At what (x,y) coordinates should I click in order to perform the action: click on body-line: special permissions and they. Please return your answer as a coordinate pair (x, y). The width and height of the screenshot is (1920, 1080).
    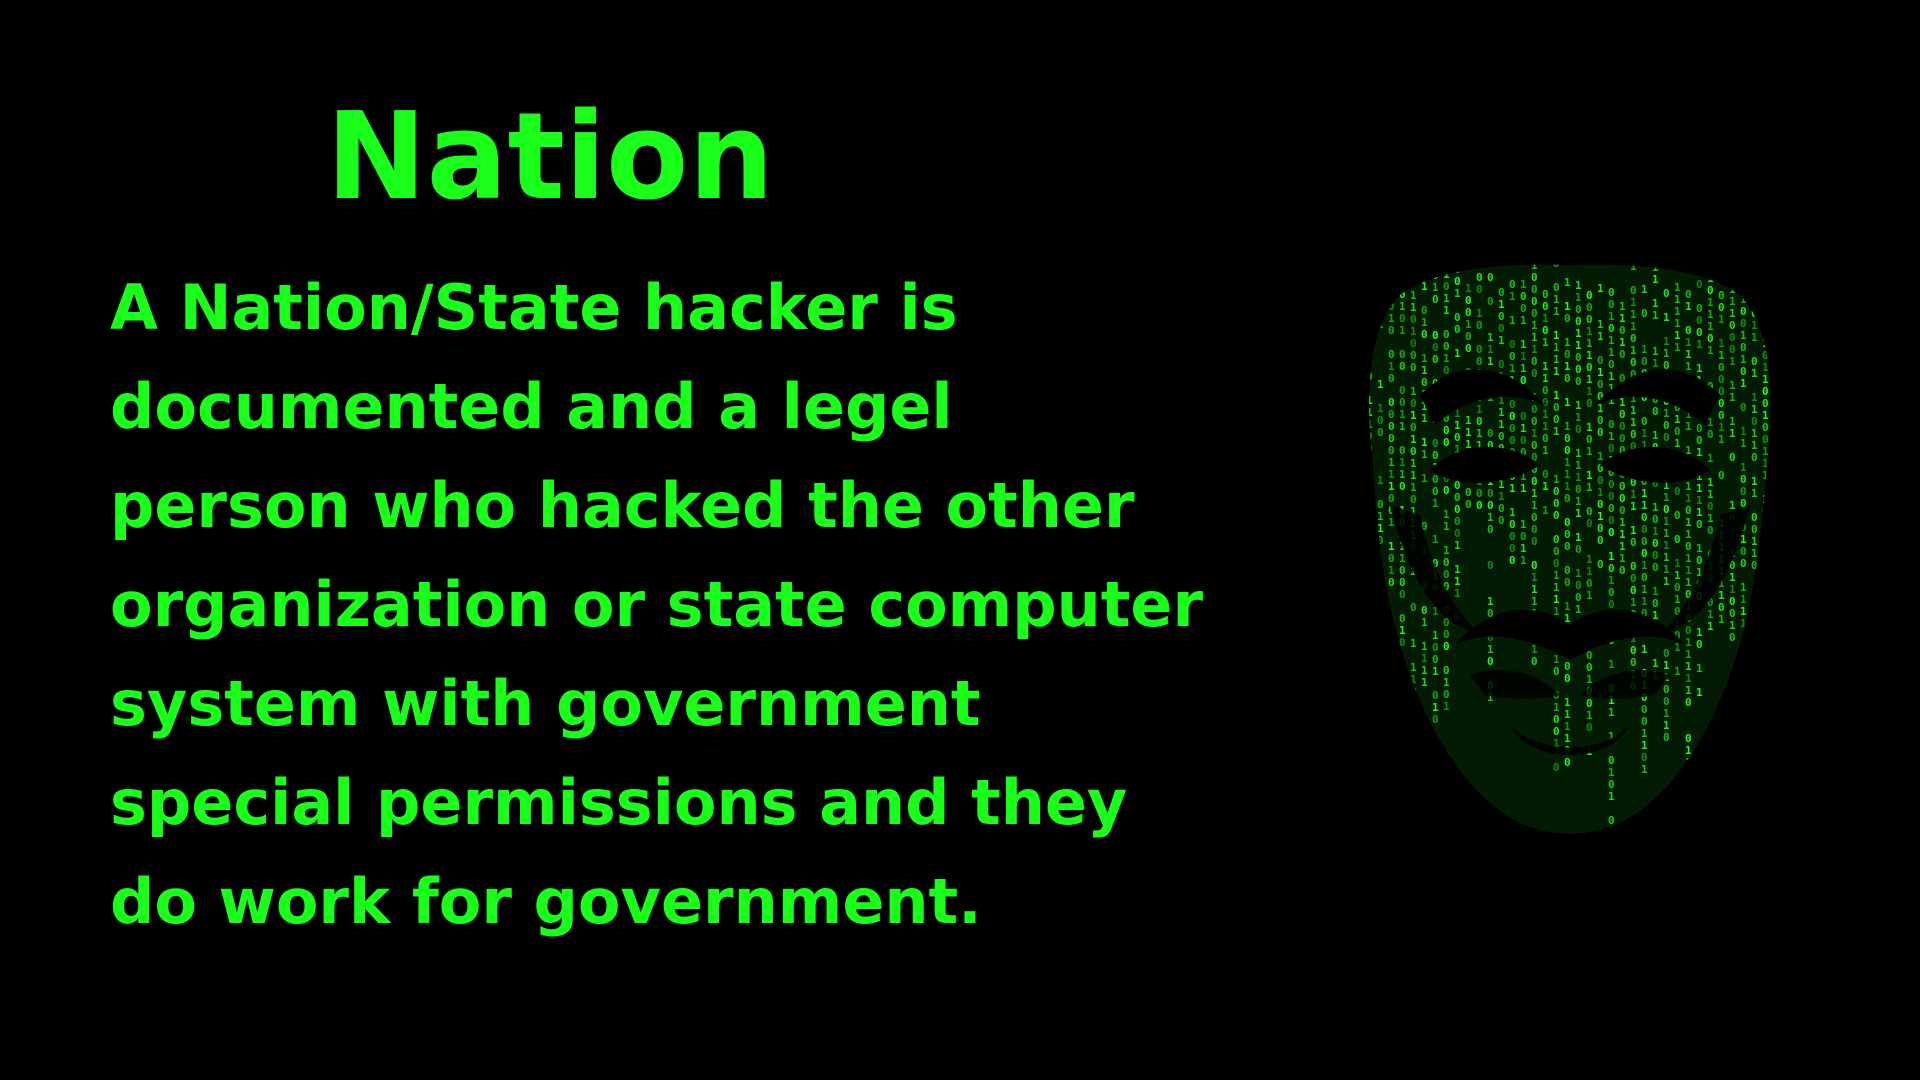
    Looking at the image, I should click on (619, 802).